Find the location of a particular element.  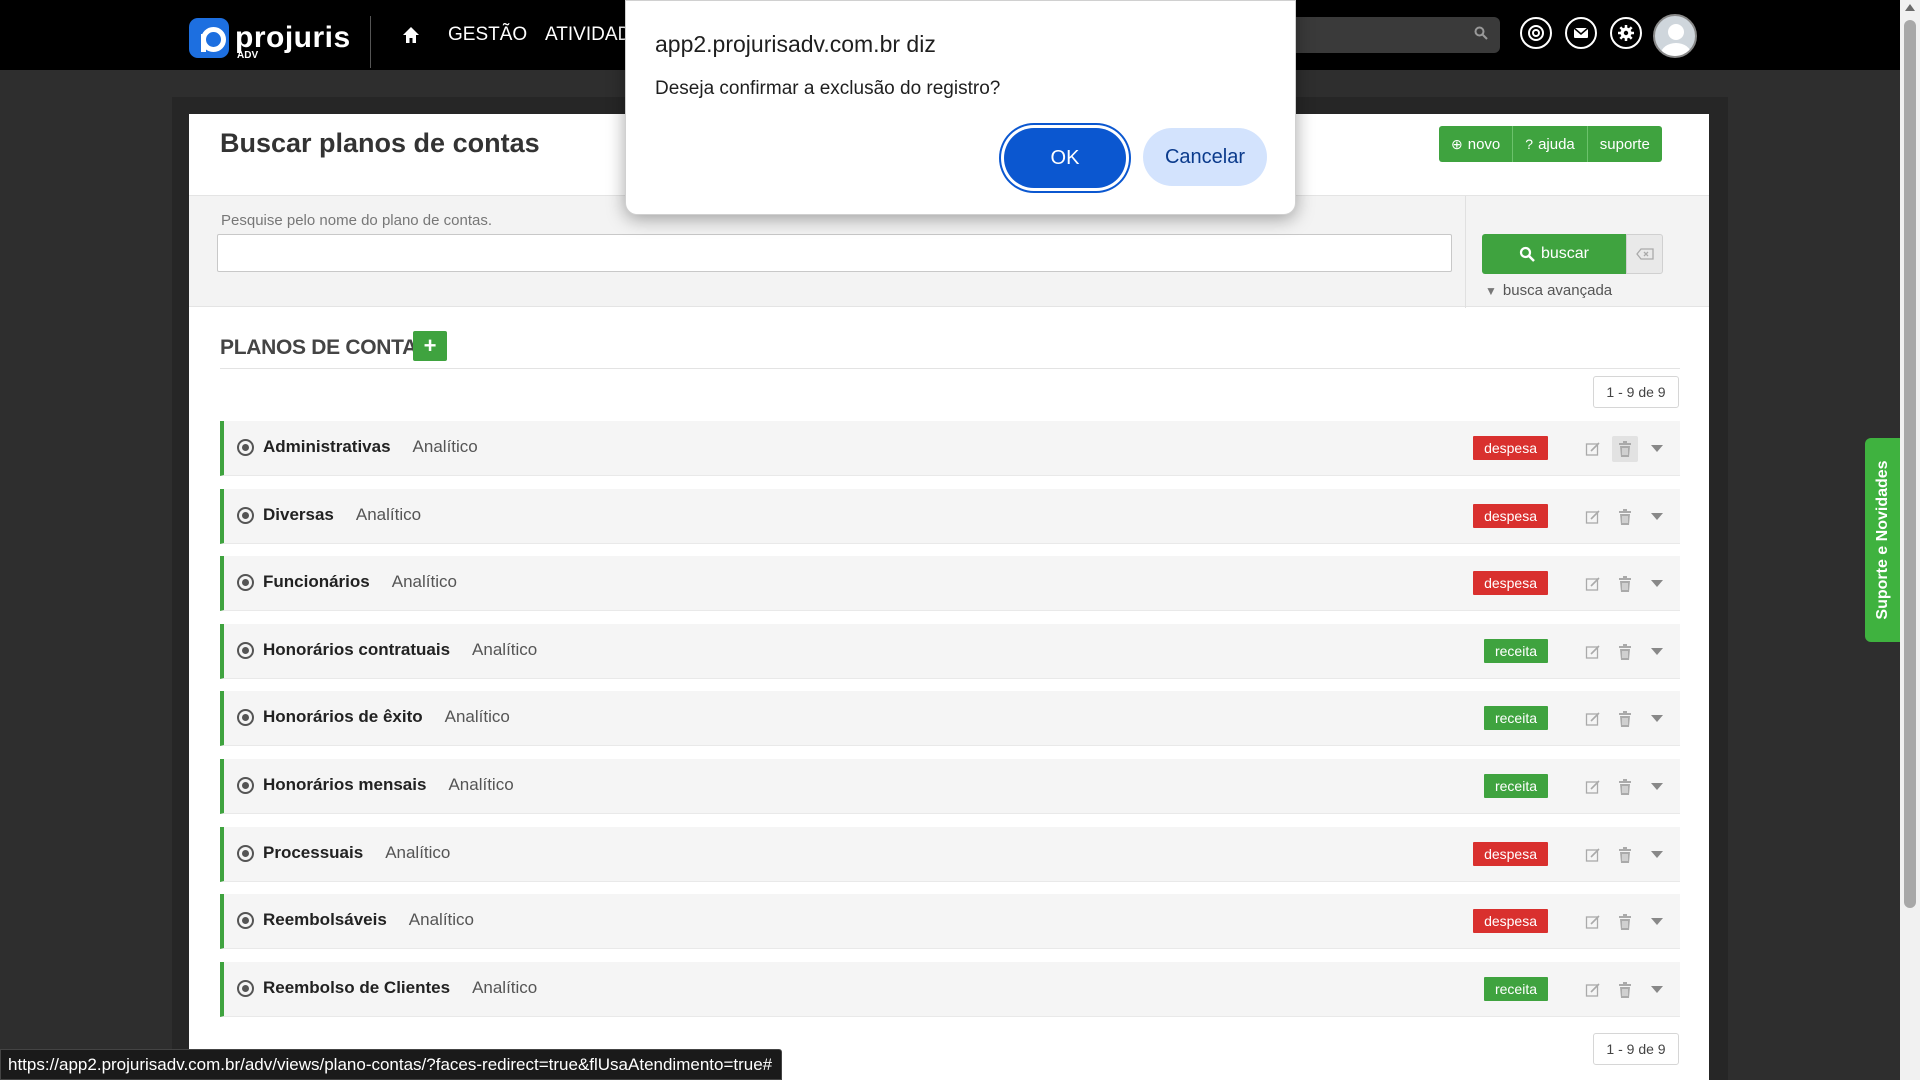

list-item: Reembolsáveis Analítico despesa is located at coordinates (950, 922).